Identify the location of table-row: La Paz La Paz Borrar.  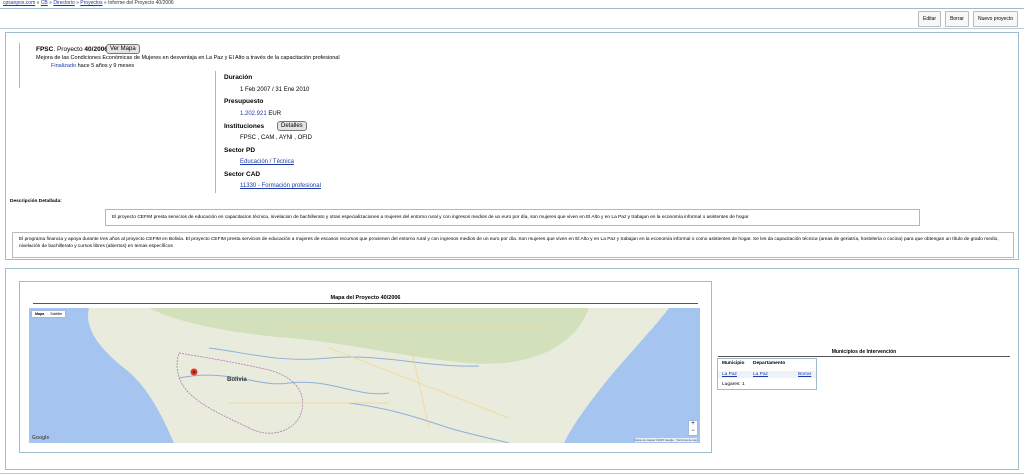
(767, 374).